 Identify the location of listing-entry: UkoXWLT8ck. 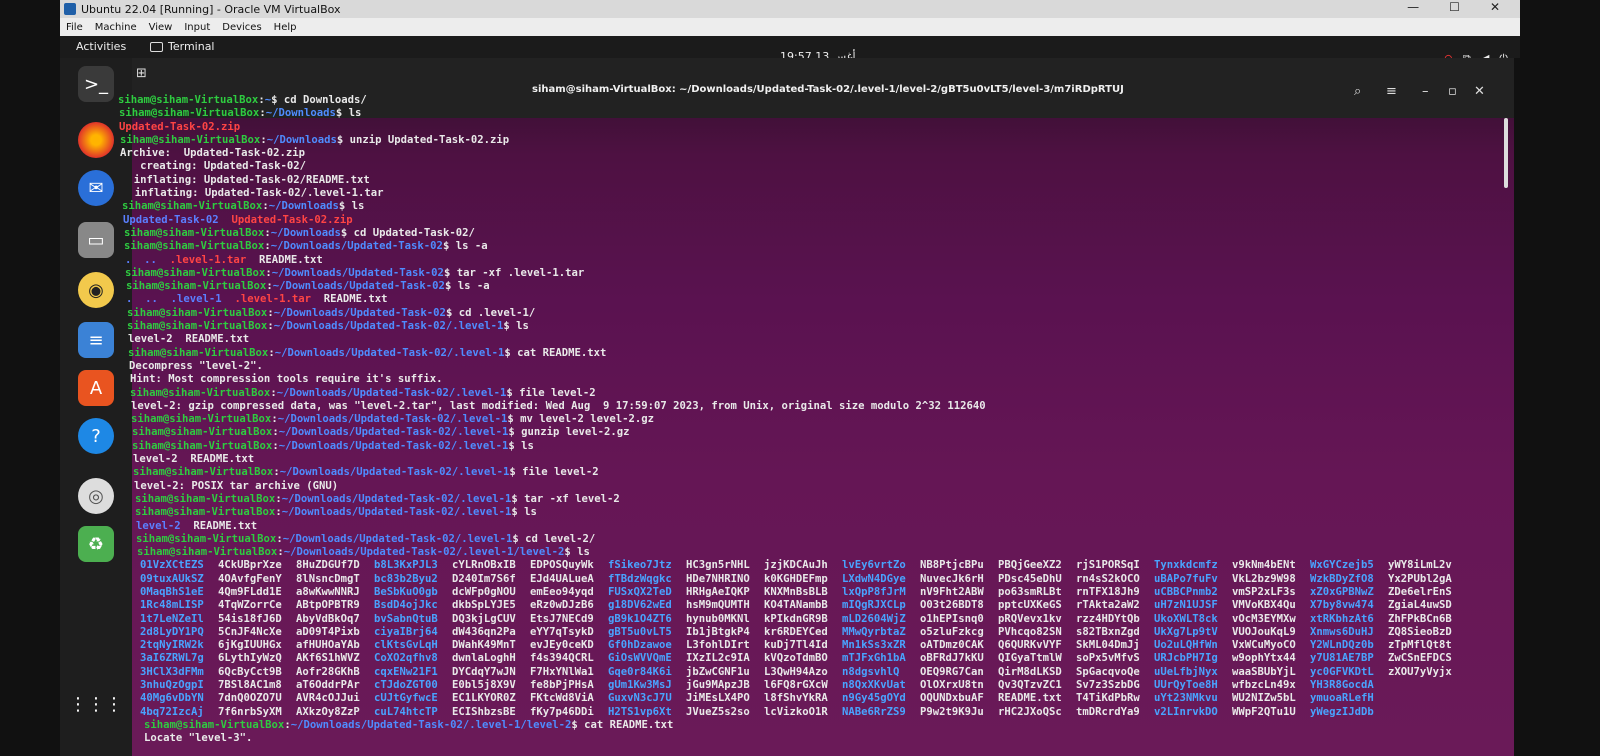
(1186, 618).